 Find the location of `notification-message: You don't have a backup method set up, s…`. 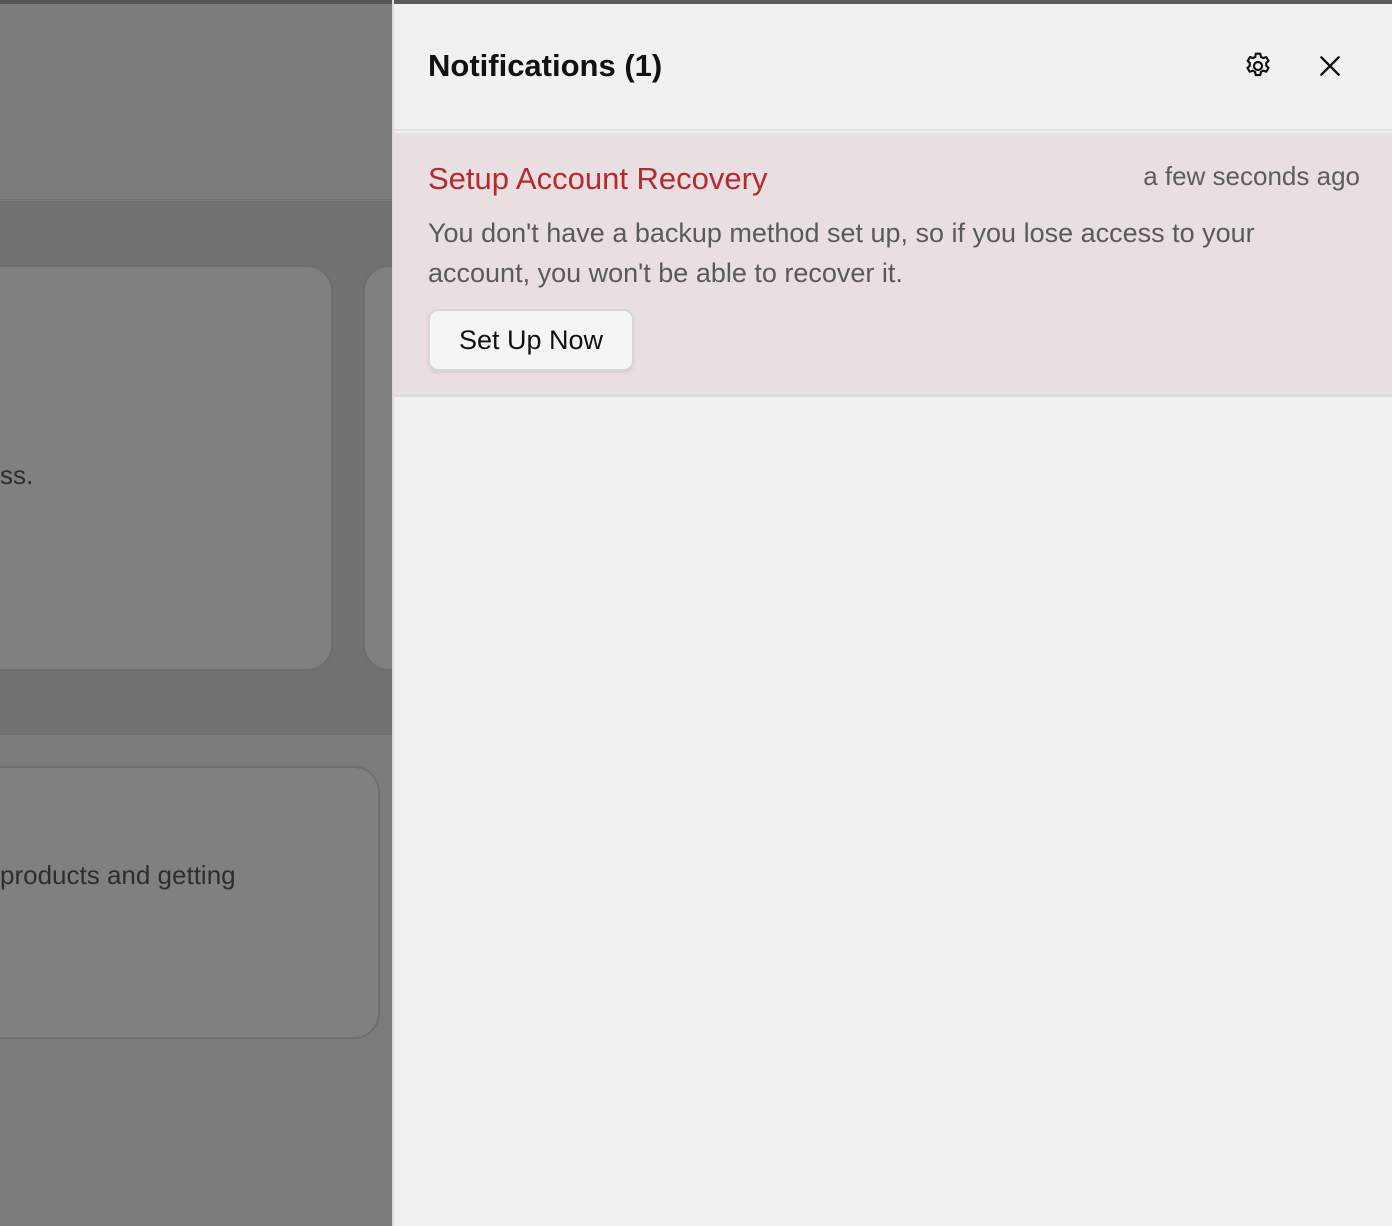

notification-message: You don't have a backup method set up, s… is located at coordinates (841, 253).